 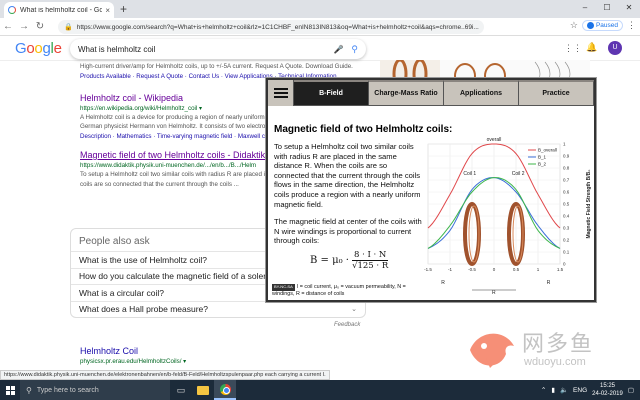 What do you see at coordinates (107, 10) in the screenshot?
I see `tab-close-icon: ×` at bounding box center [107, 10].